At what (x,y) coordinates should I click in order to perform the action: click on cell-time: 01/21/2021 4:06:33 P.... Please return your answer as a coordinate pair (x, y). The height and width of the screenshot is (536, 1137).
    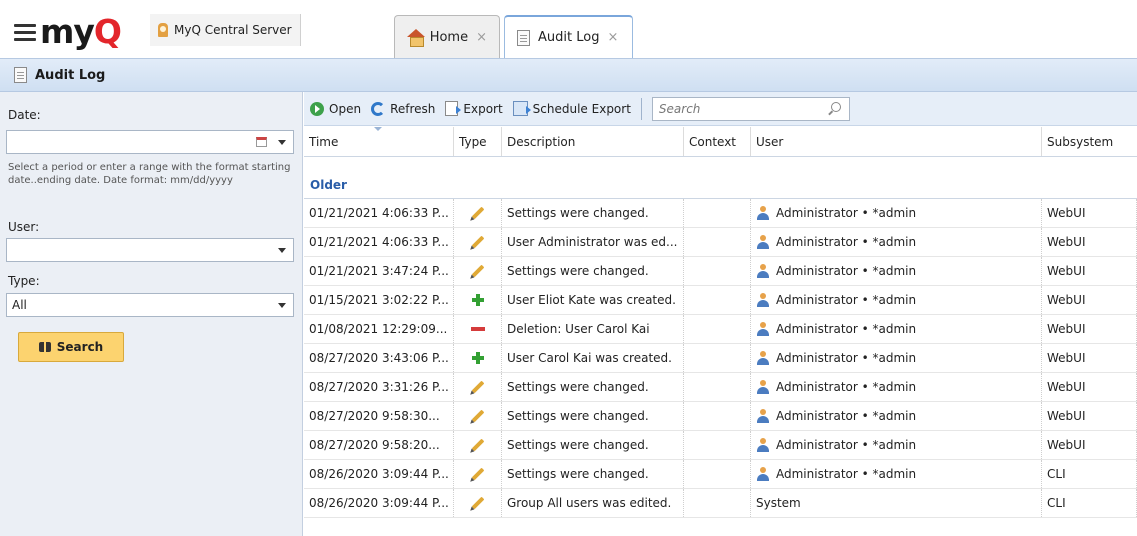
    Looking at the image, I should click on (379, 242).